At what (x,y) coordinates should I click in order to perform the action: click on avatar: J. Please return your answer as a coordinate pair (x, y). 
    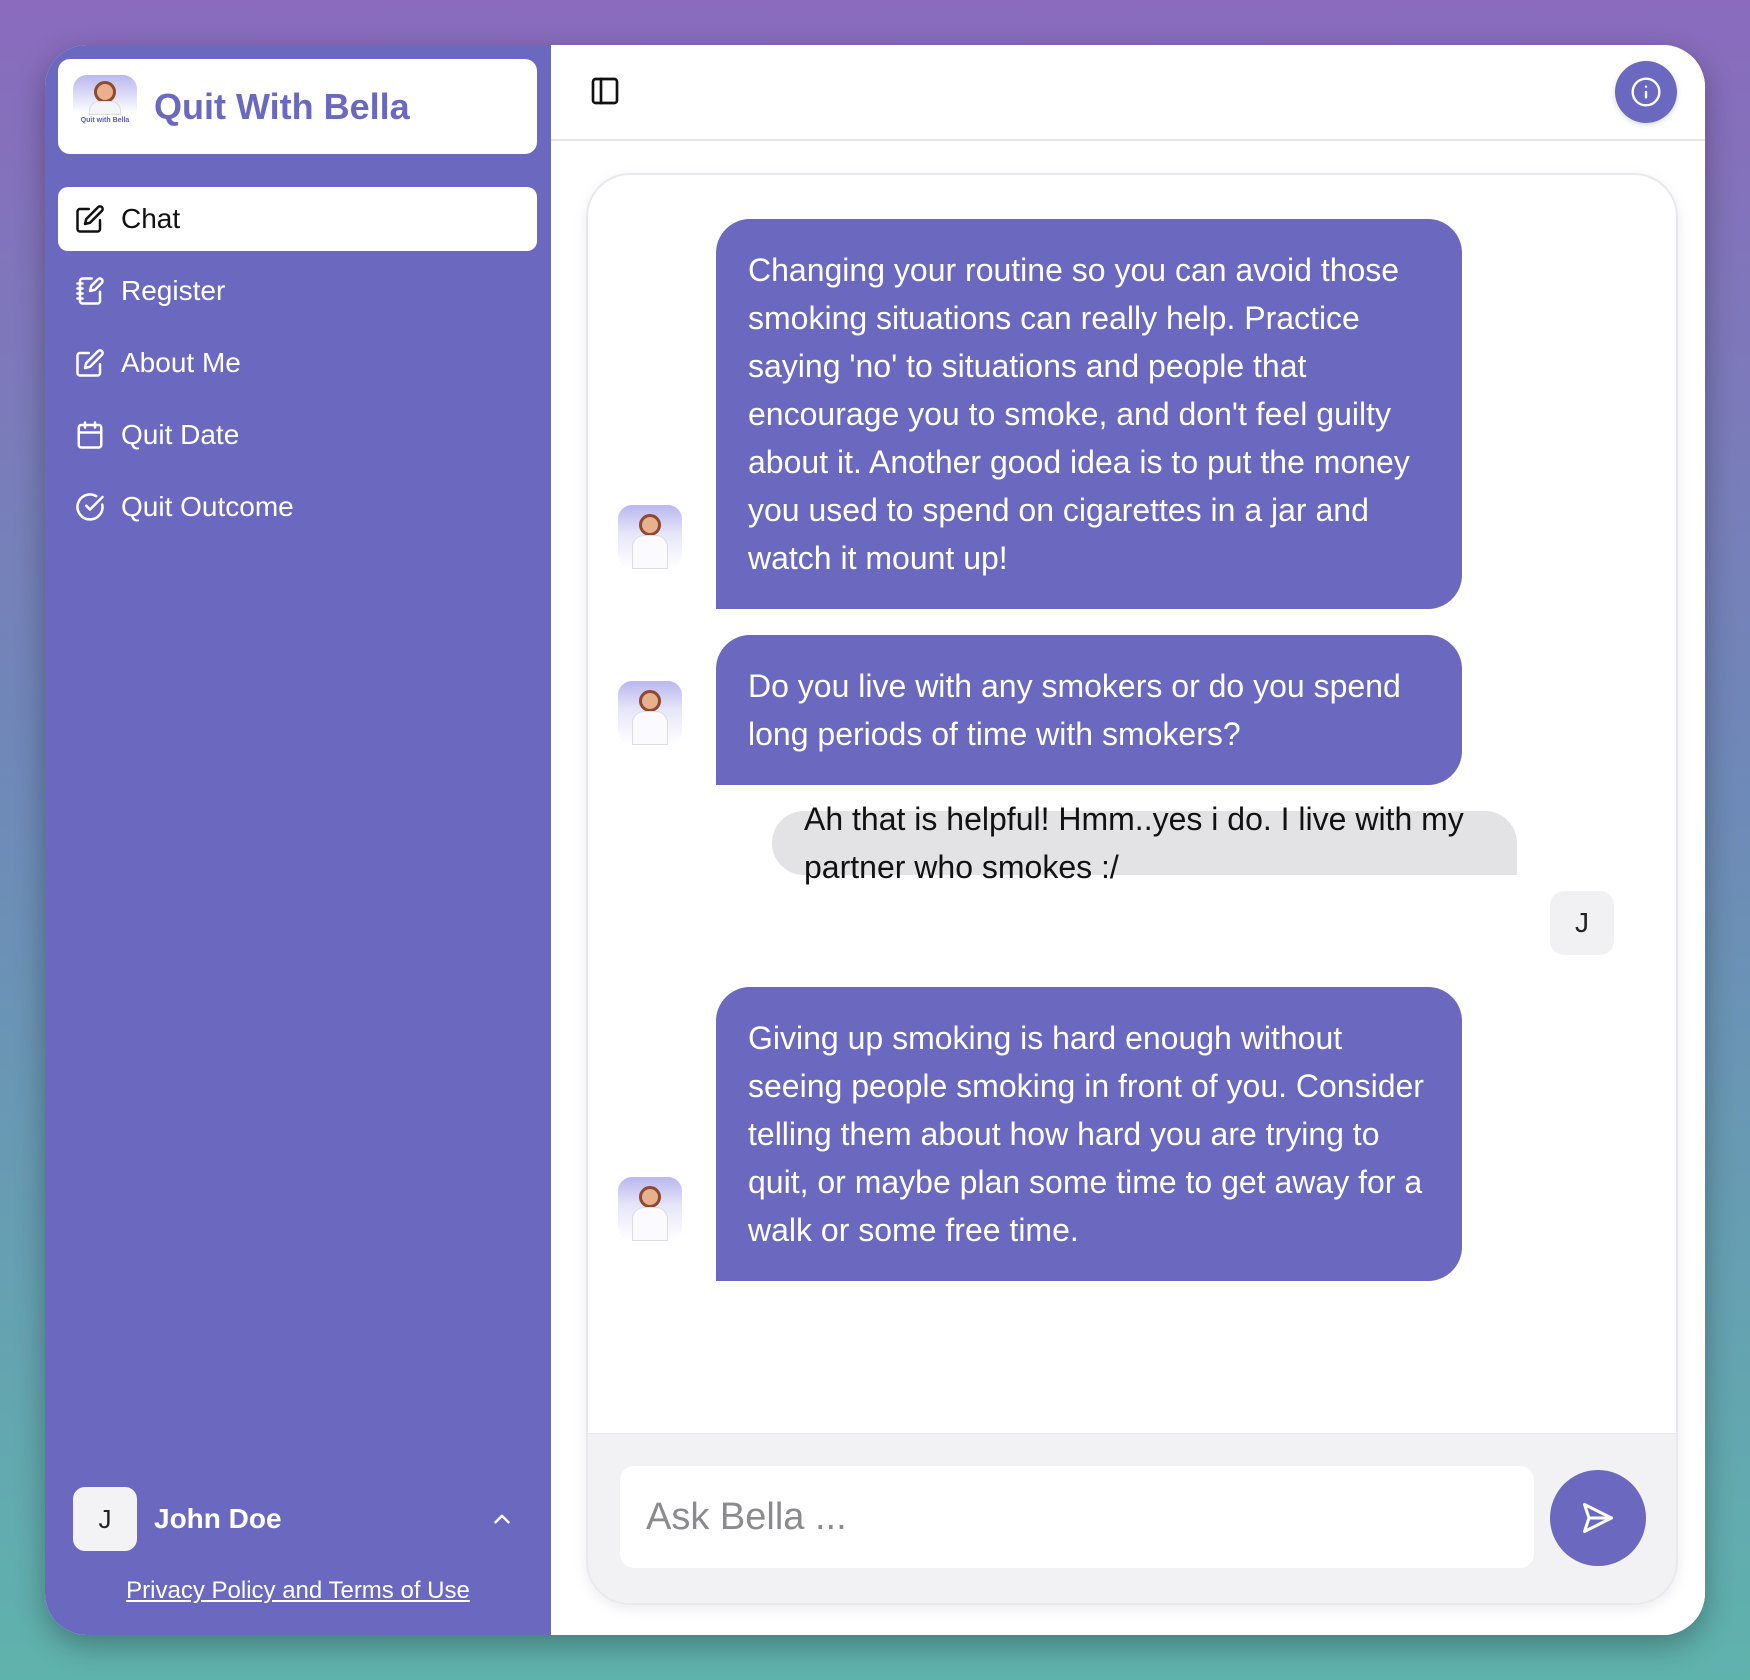
    Looking at the image, I should click on (105, 1519).